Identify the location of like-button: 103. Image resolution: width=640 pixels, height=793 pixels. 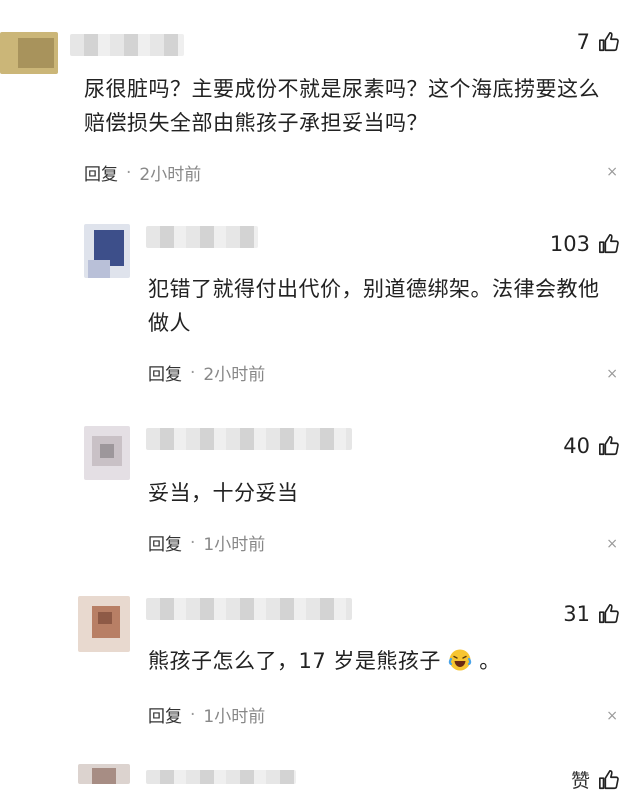
(585, 244).